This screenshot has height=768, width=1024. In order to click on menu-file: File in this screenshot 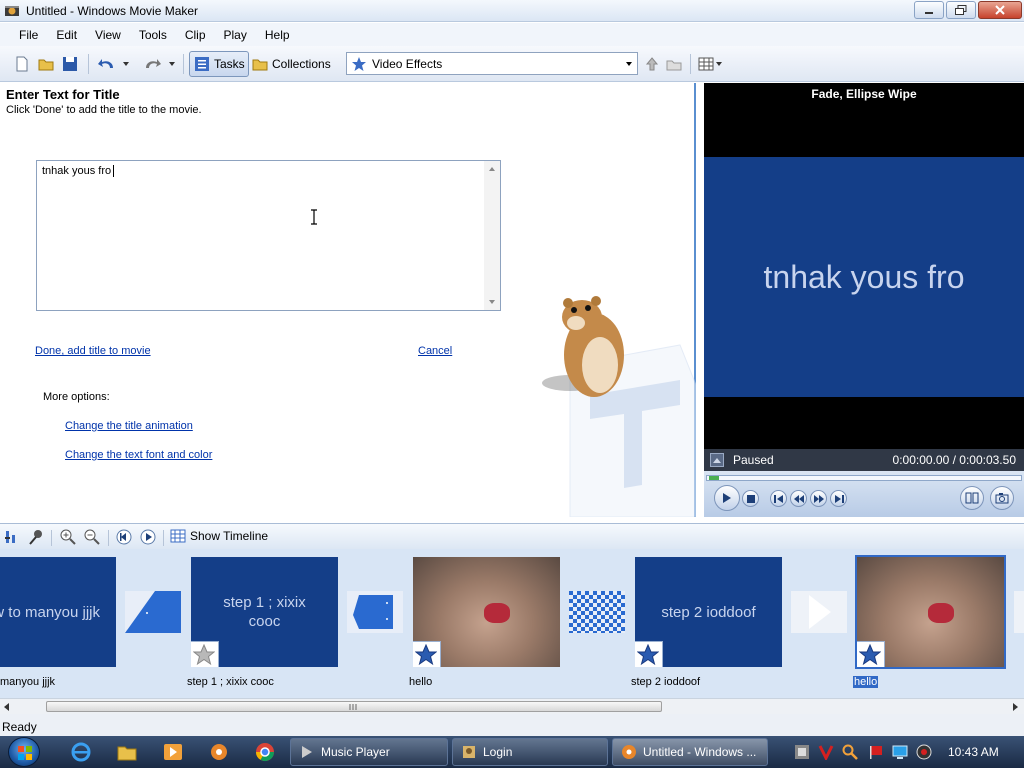, I will do `click(28, 34)`.